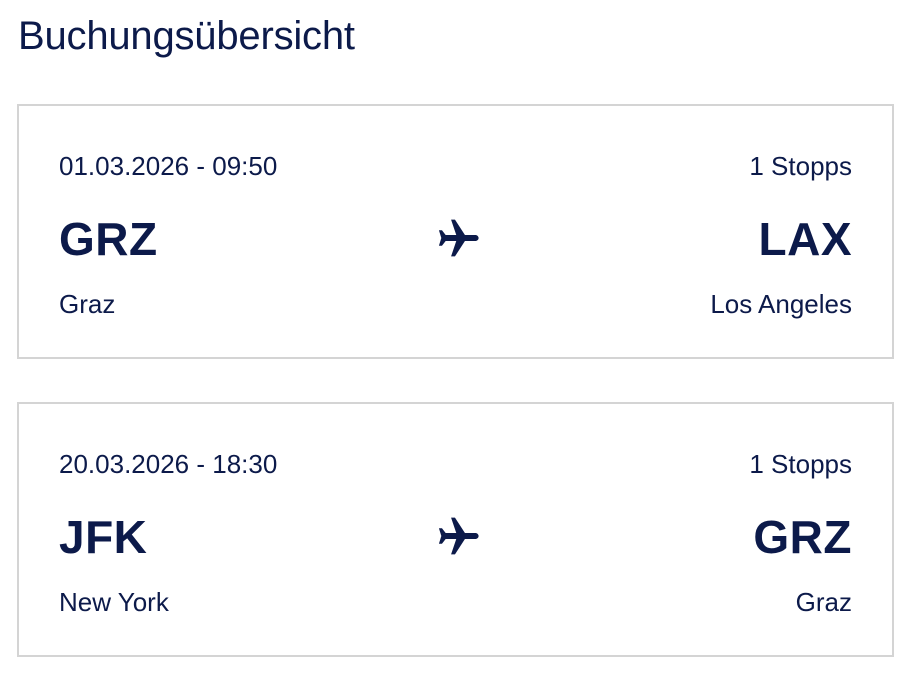 This screenshot has width=912, height=674. Describe the element at coordinates (108, 239) in the screenshot. I see `origin-code: GRZ` at that location.